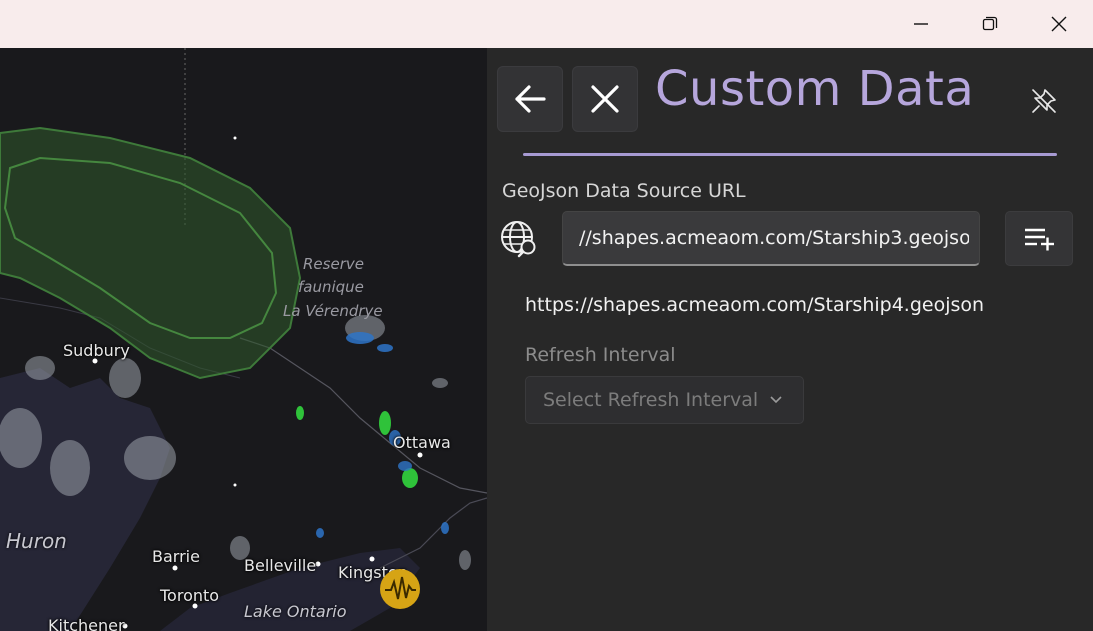 This screenshot has height=631, width=1093. What do you see at coordinates (96, 350) in the screenshot?
I see `city-label: Sudbury` at bounding box center [96, 350].